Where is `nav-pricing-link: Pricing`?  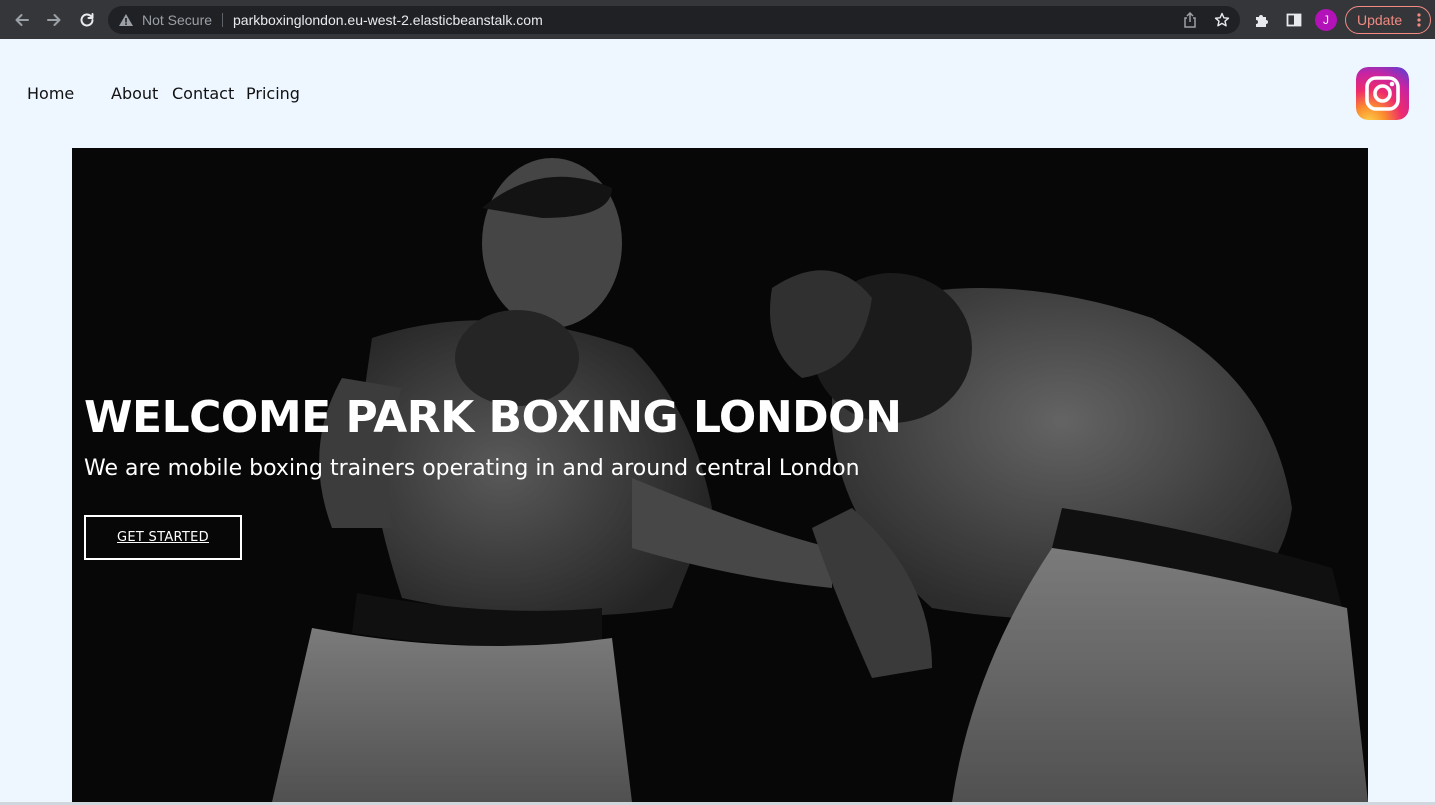
nav-pricing-link: Pricing is located at coordinates (273, 93).